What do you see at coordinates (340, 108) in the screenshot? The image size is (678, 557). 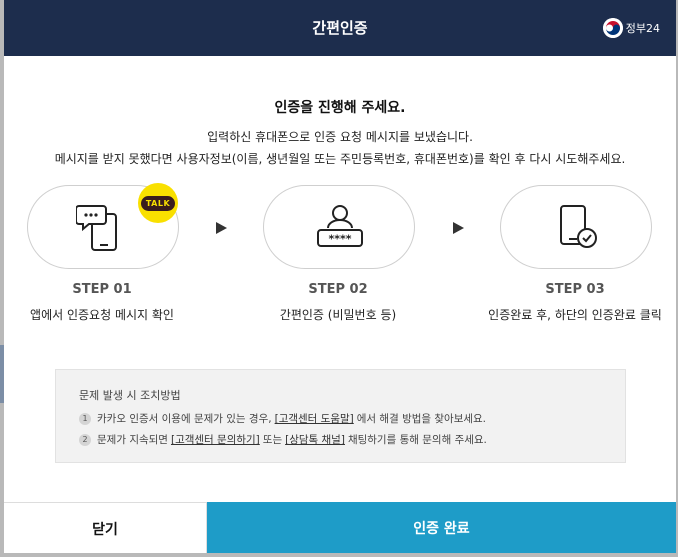 I see `intro-title: 인증을 진행해 주세요.` at bounding box center [340, 108].